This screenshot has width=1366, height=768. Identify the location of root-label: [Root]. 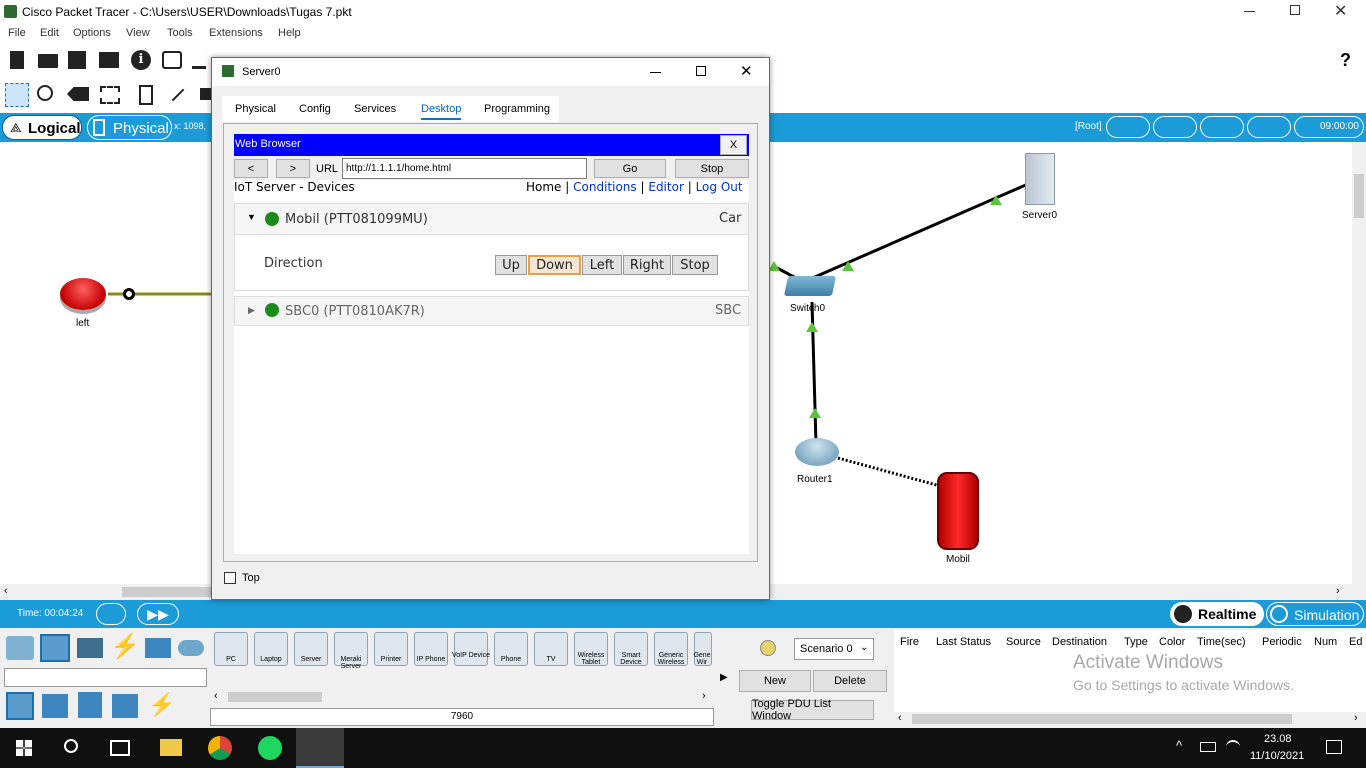
(1088, 126).